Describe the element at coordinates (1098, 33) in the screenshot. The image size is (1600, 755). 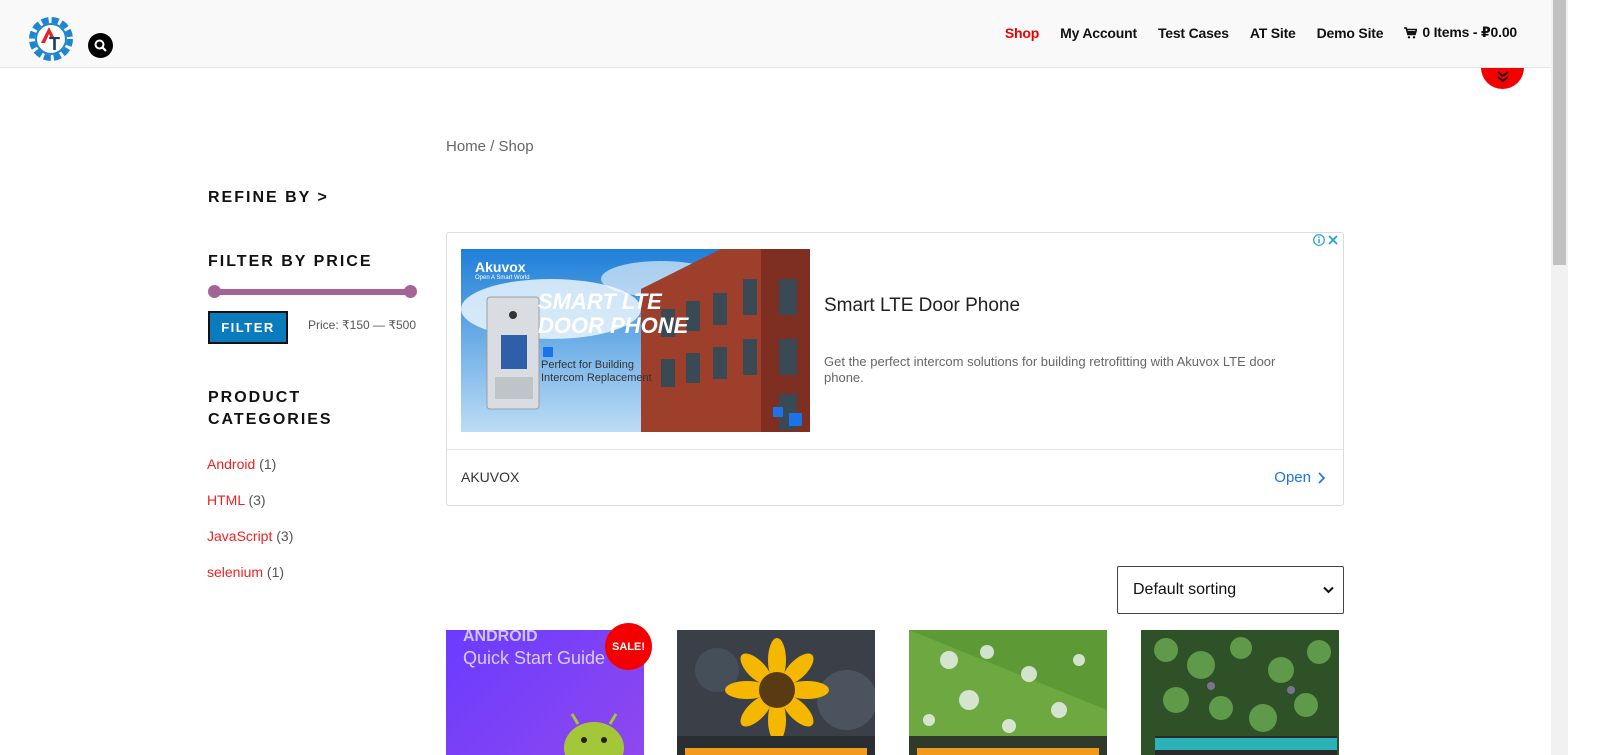
I see `nav-my-account: My Account` at that location.